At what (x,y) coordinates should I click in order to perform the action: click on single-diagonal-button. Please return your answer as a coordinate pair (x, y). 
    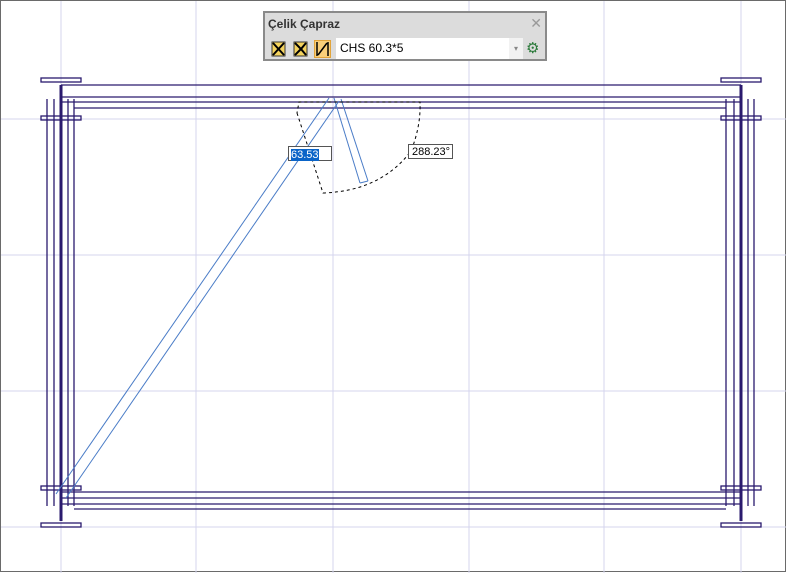
    Looking at the image, I should click on (322, 49).